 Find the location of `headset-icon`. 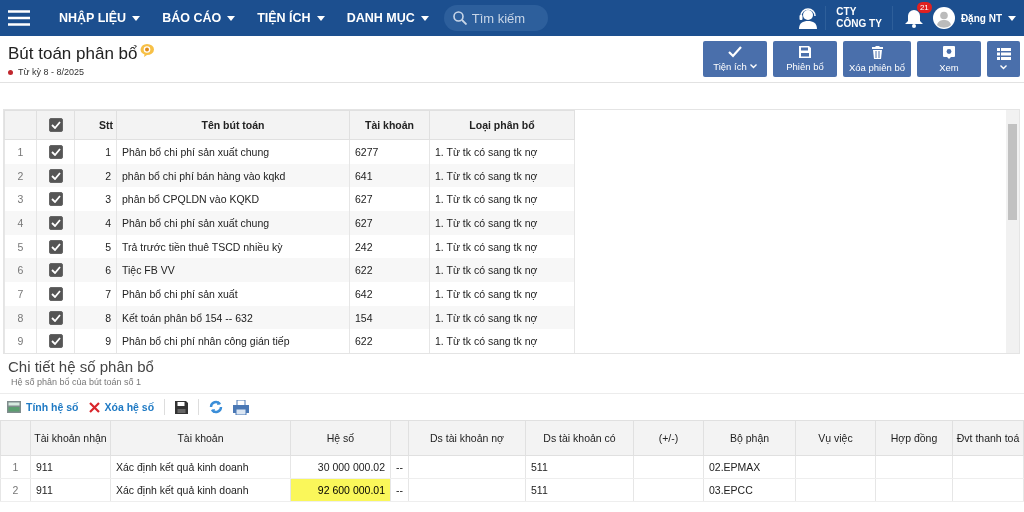

headset-icon is located at coordinates (808, 18).